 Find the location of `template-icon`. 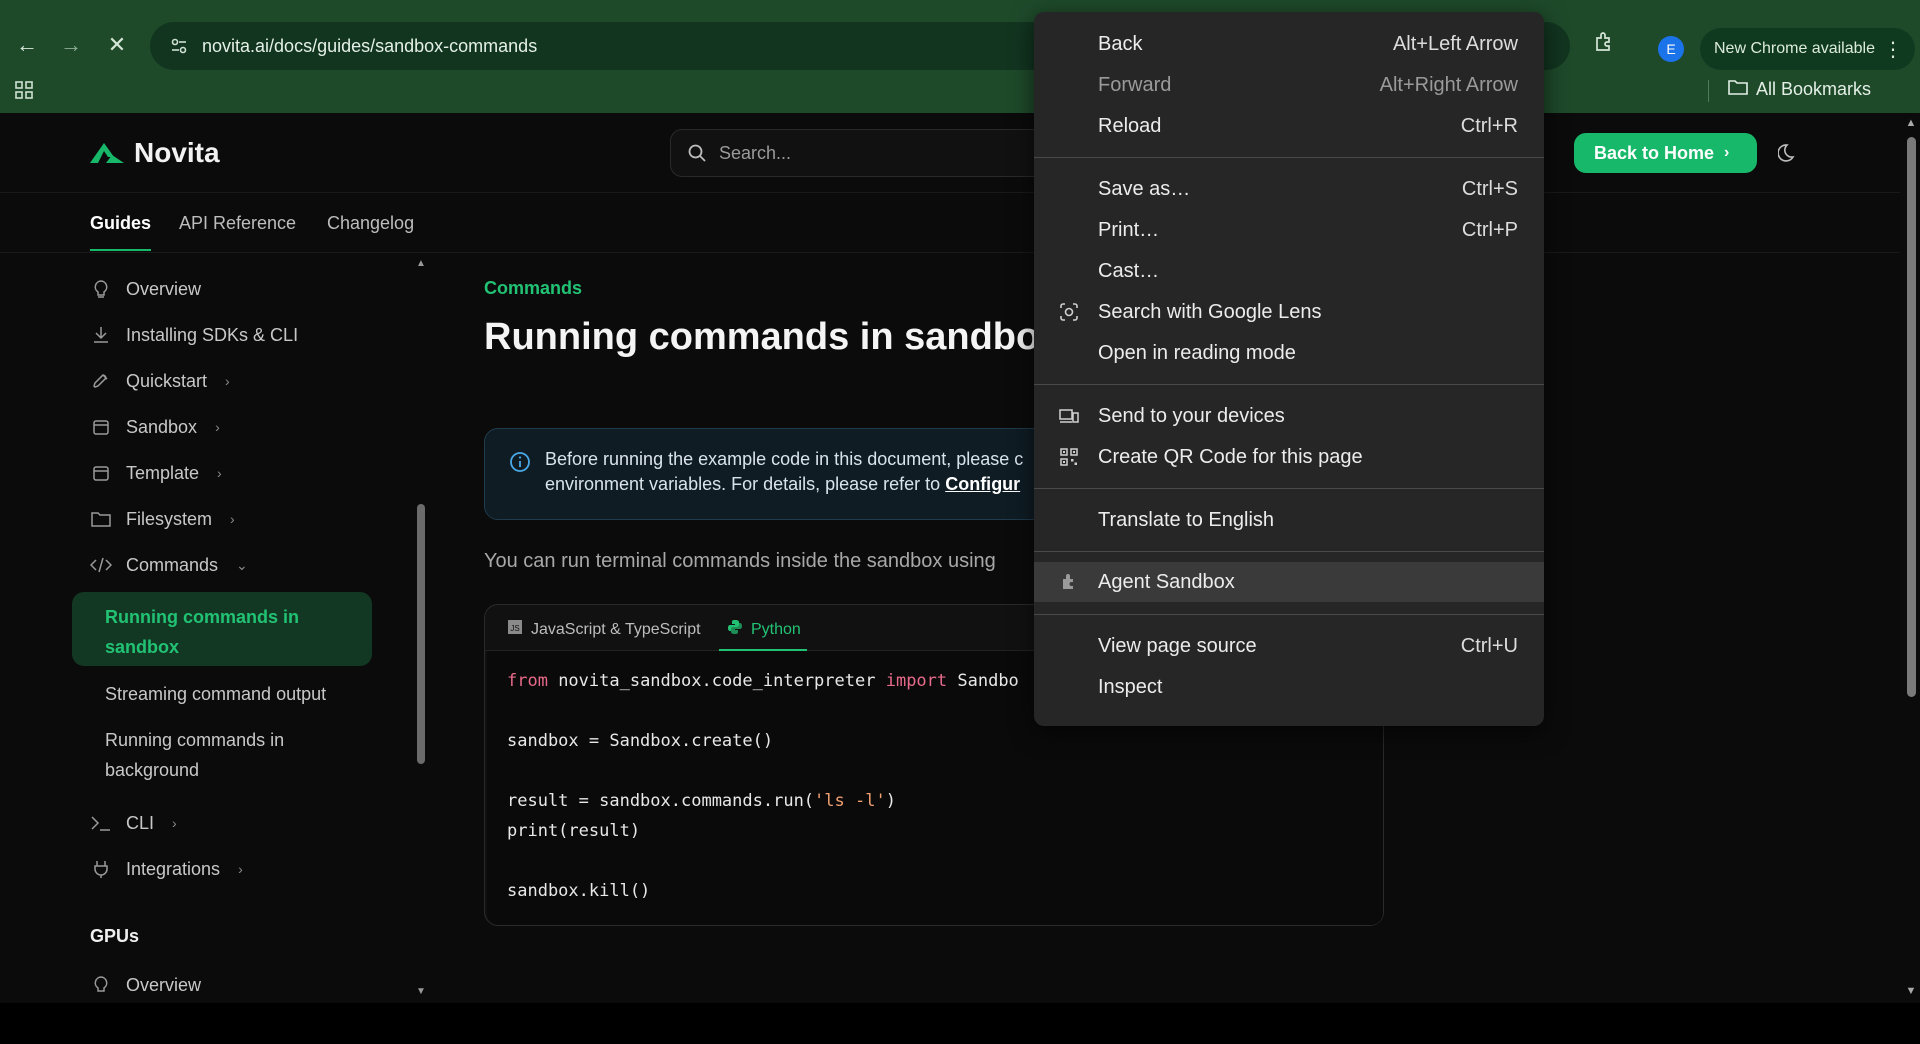

template-icon is located at coordinates (101, 473).